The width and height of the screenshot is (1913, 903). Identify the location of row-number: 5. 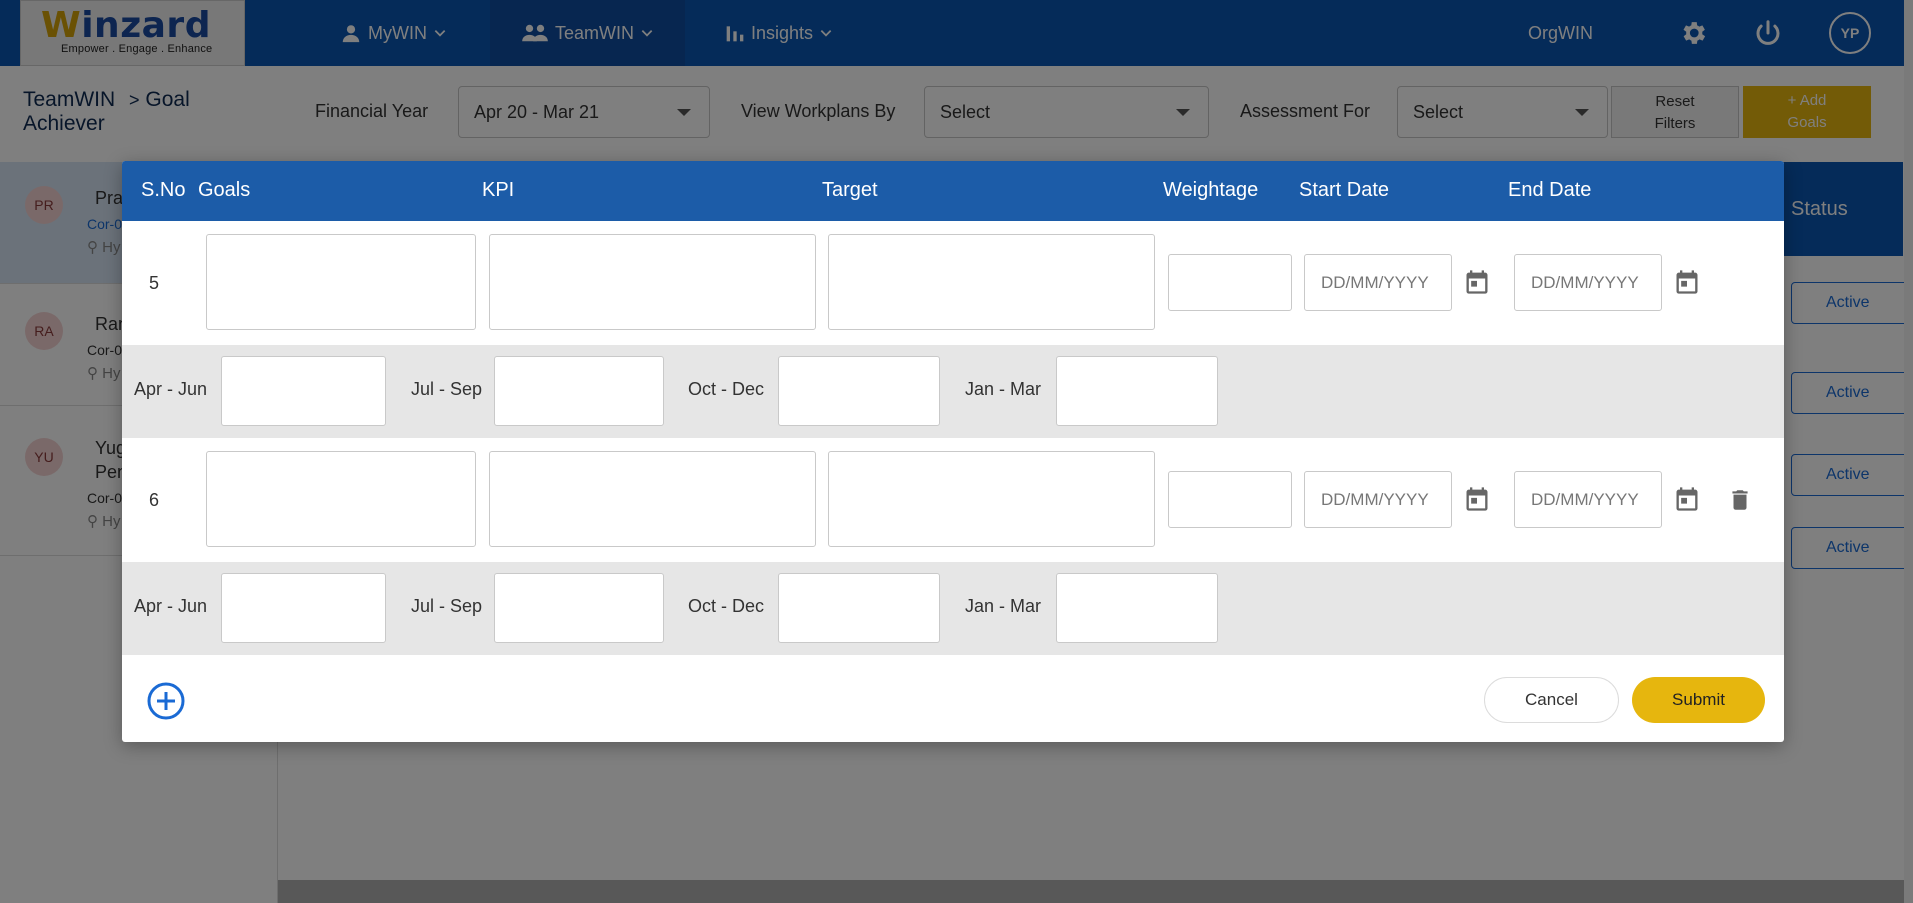
(154, 283).